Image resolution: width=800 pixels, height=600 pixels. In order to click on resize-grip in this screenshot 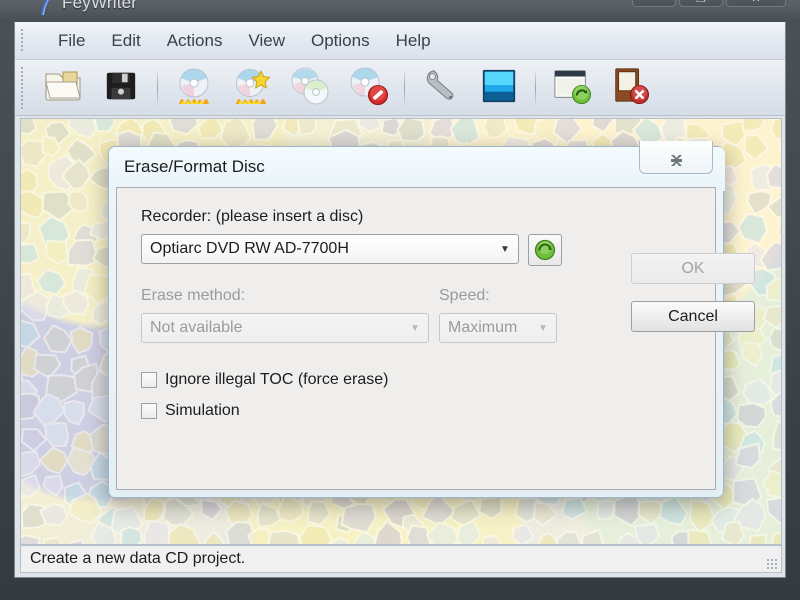, I will do `click(772, 564)`.